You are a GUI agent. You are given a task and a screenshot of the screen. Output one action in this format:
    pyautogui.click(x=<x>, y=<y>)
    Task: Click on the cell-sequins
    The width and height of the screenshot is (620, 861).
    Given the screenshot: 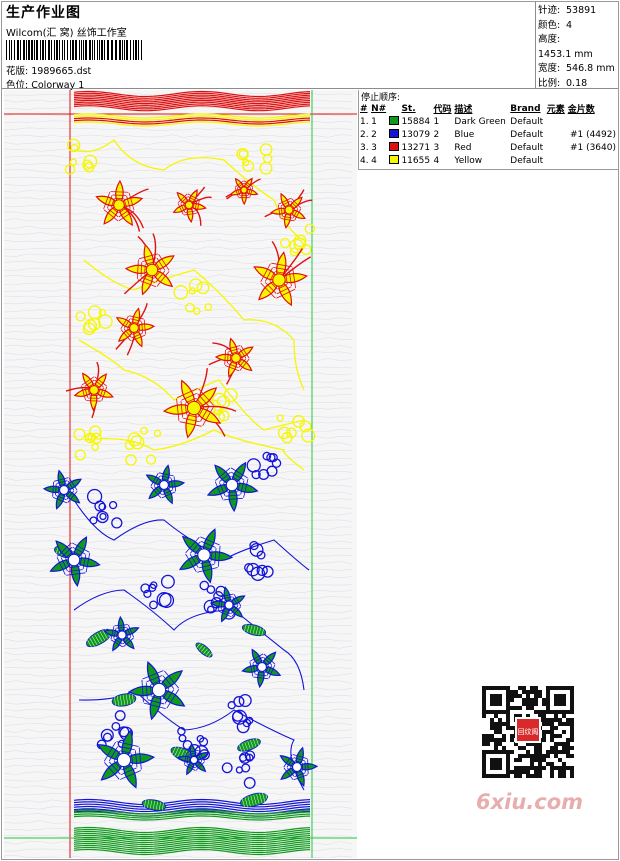 What is the action you would take?
    pyautogui.click(x=592, y=121)
    